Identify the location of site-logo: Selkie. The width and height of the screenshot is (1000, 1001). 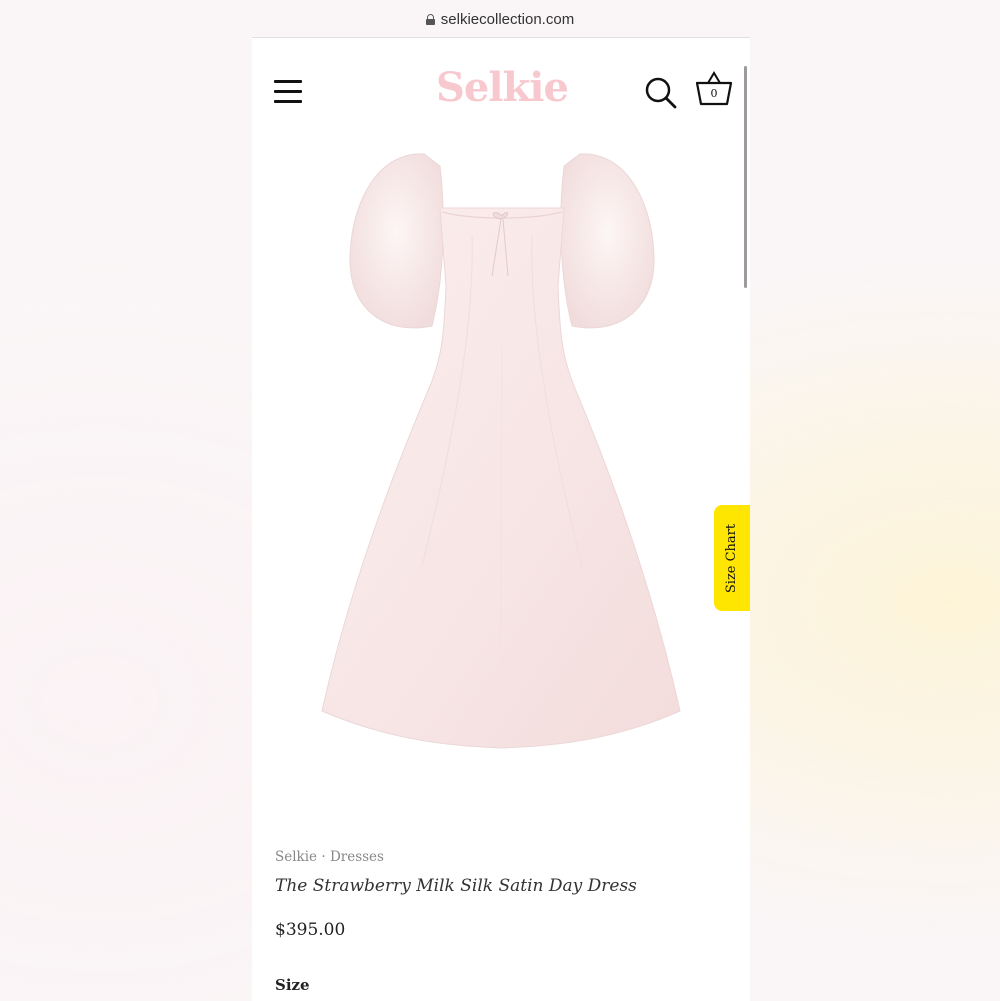
(502, 87).